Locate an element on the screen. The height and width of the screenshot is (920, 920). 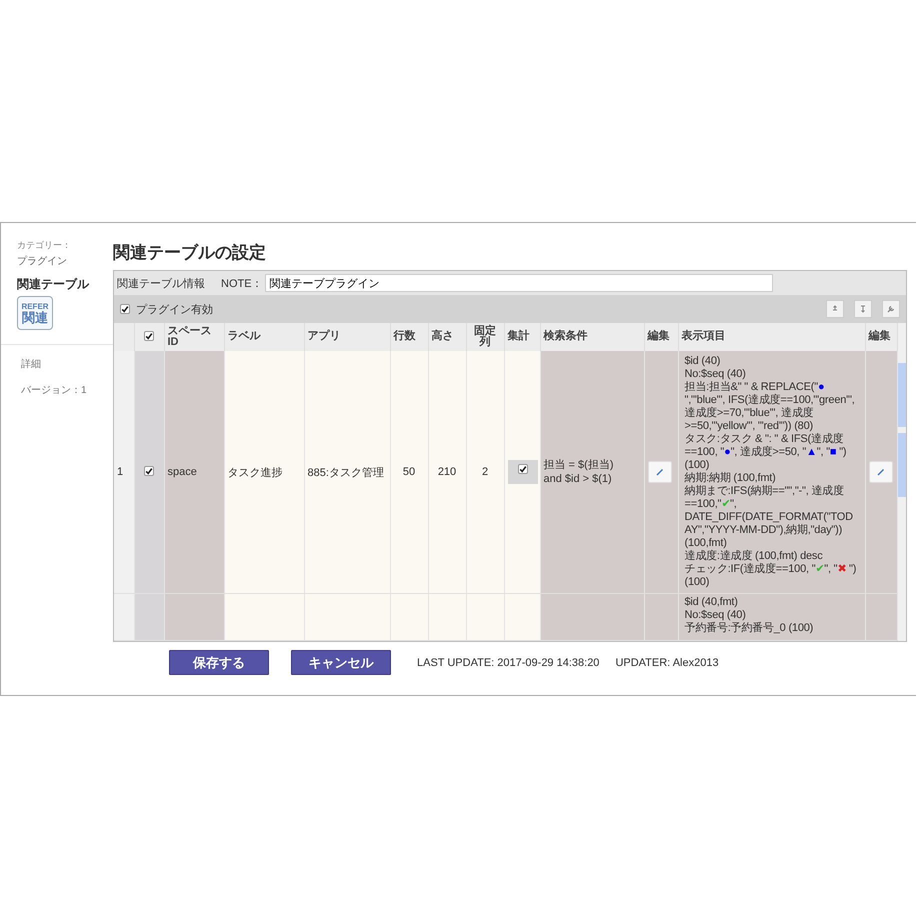
table-cell: 50 is located at coordinates (409, 472).